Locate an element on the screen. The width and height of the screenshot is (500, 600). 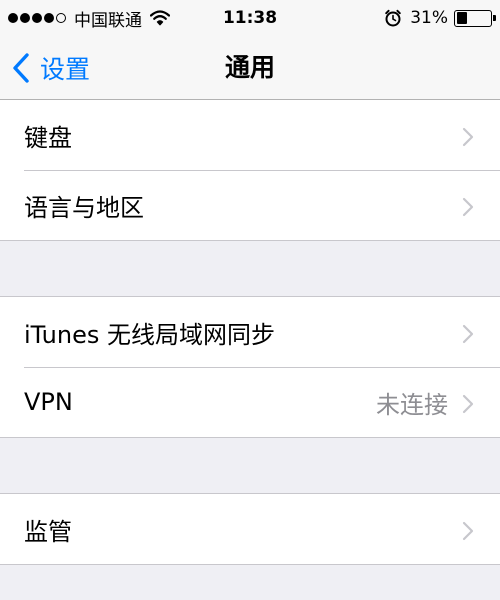
row-label: iTunes 无线局域网同步 is located at coordinates (150, 334).